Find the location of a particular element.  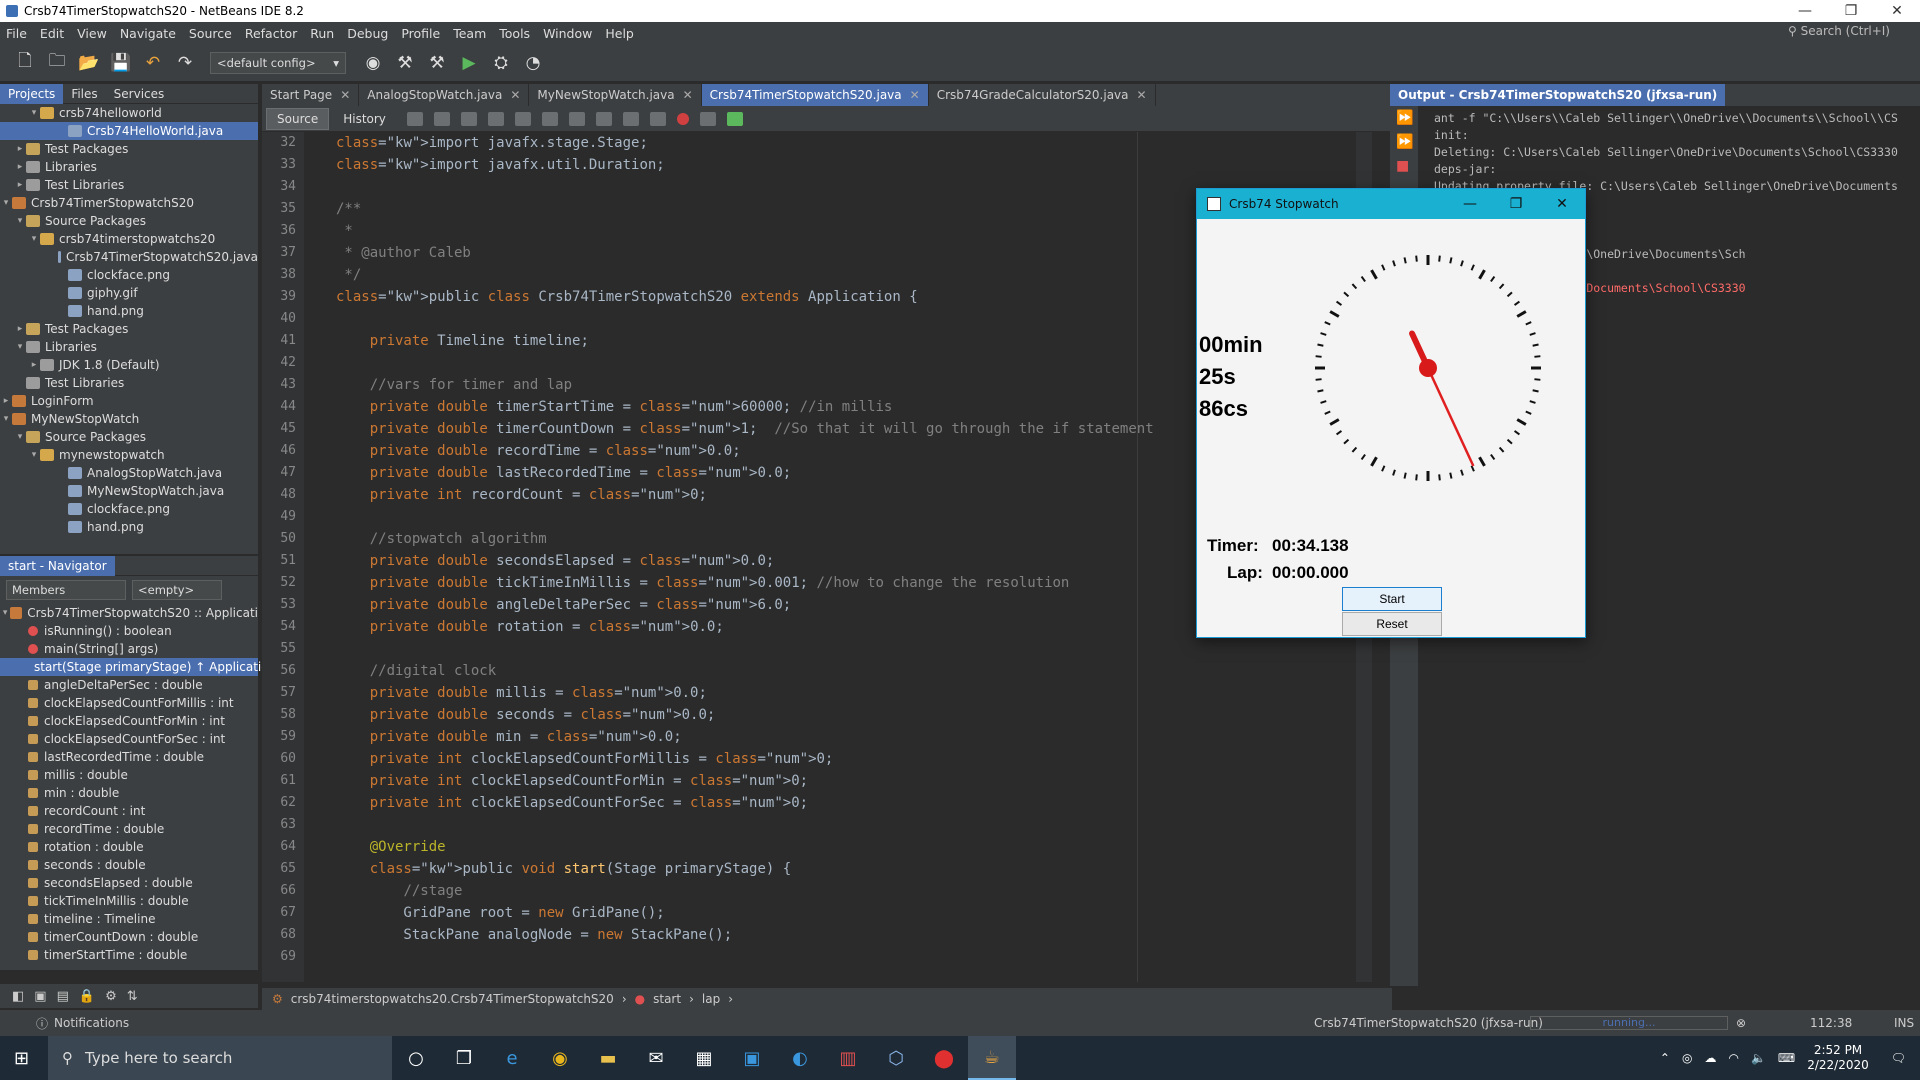

sort-icon: ⇅ is located at coordinates (132, 996).